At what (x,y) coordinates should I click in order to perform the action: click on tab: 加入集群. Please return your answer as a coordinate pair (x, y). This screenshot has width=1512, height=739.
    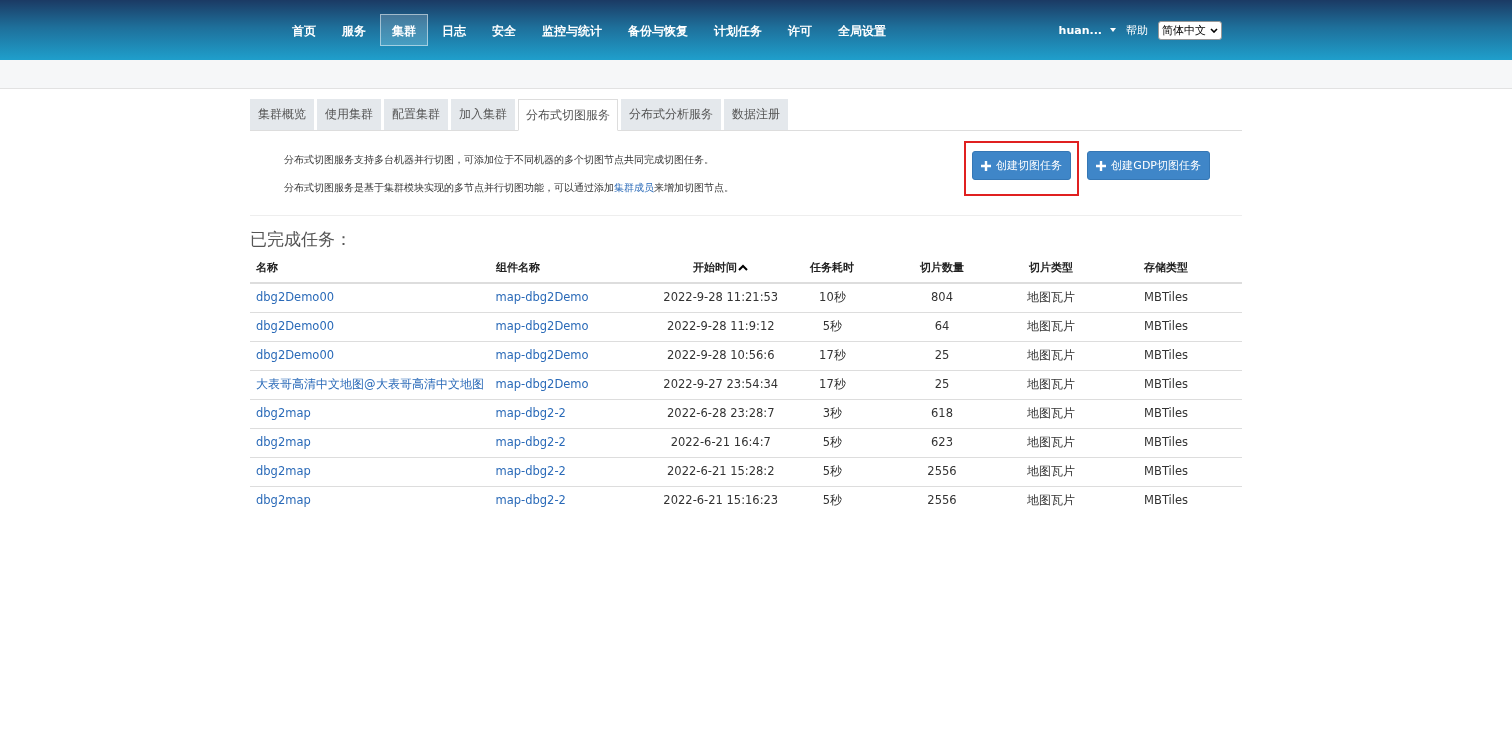
    Looking at the image, I should click on (483, 114).